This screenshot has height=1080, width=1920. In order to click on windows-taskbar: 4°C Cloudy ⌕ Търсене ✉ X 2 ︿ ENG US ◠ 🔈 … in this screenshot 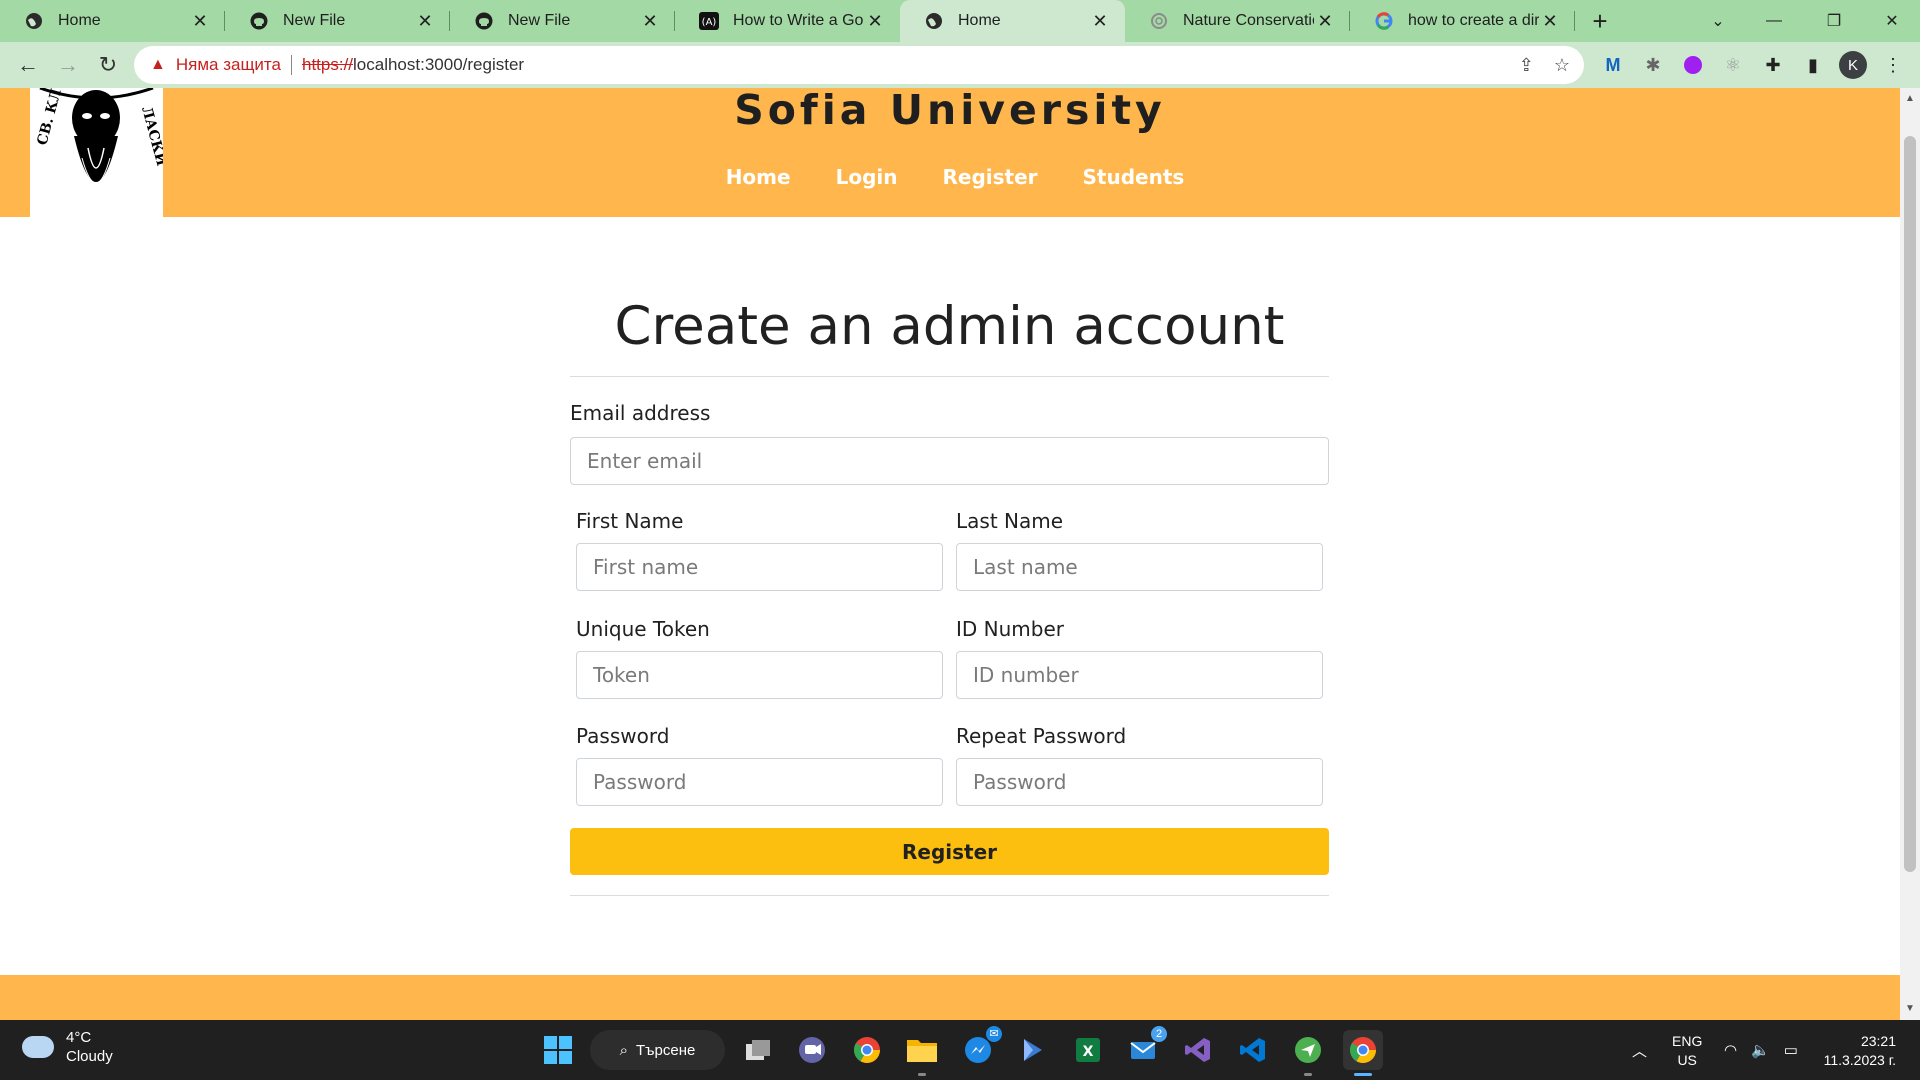, I will do `click(960, 1050)`.